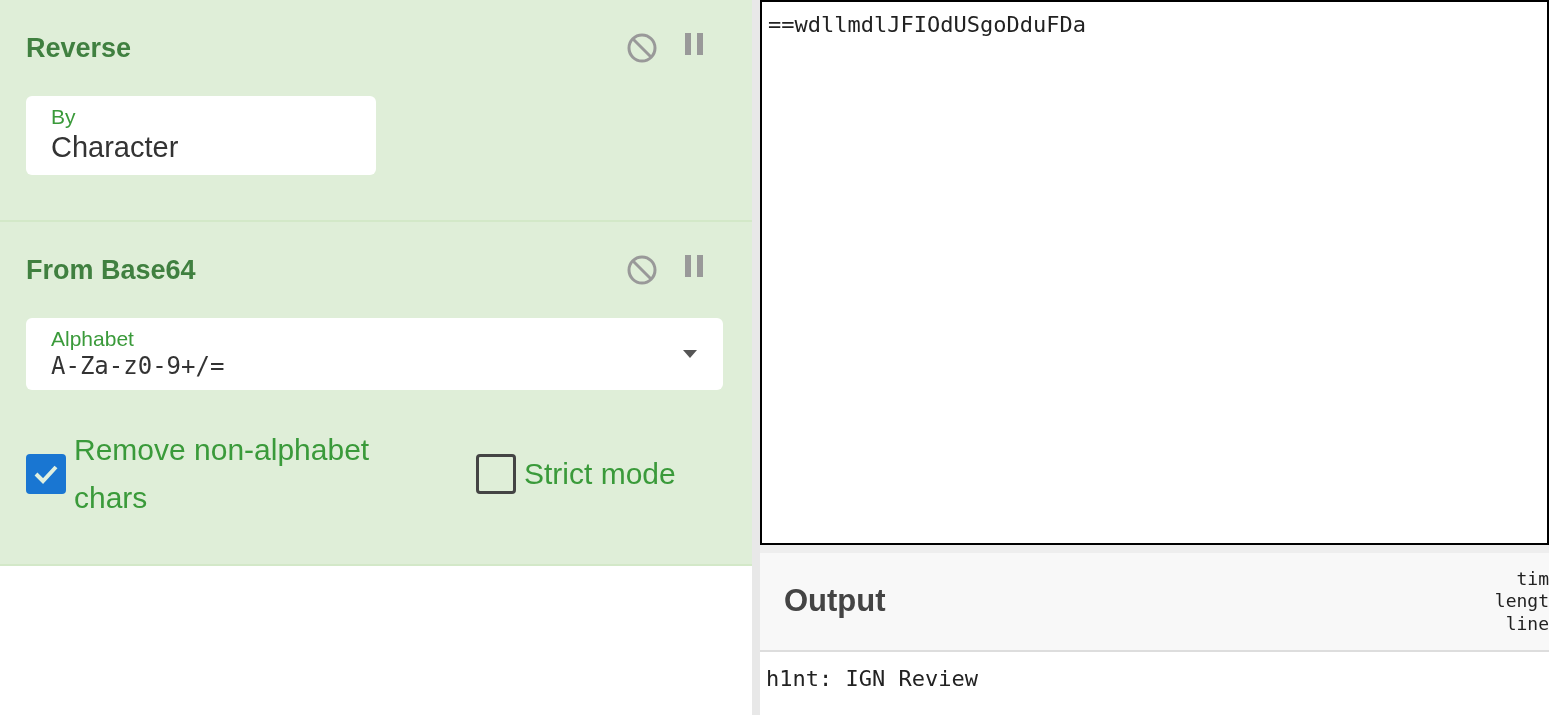 Image resolution: width=1549 pixels, height=715 pixels. Describe the element at coordinates (600, 474) in the screenshot. I see `checkbox-label: Strict mode` at that location.